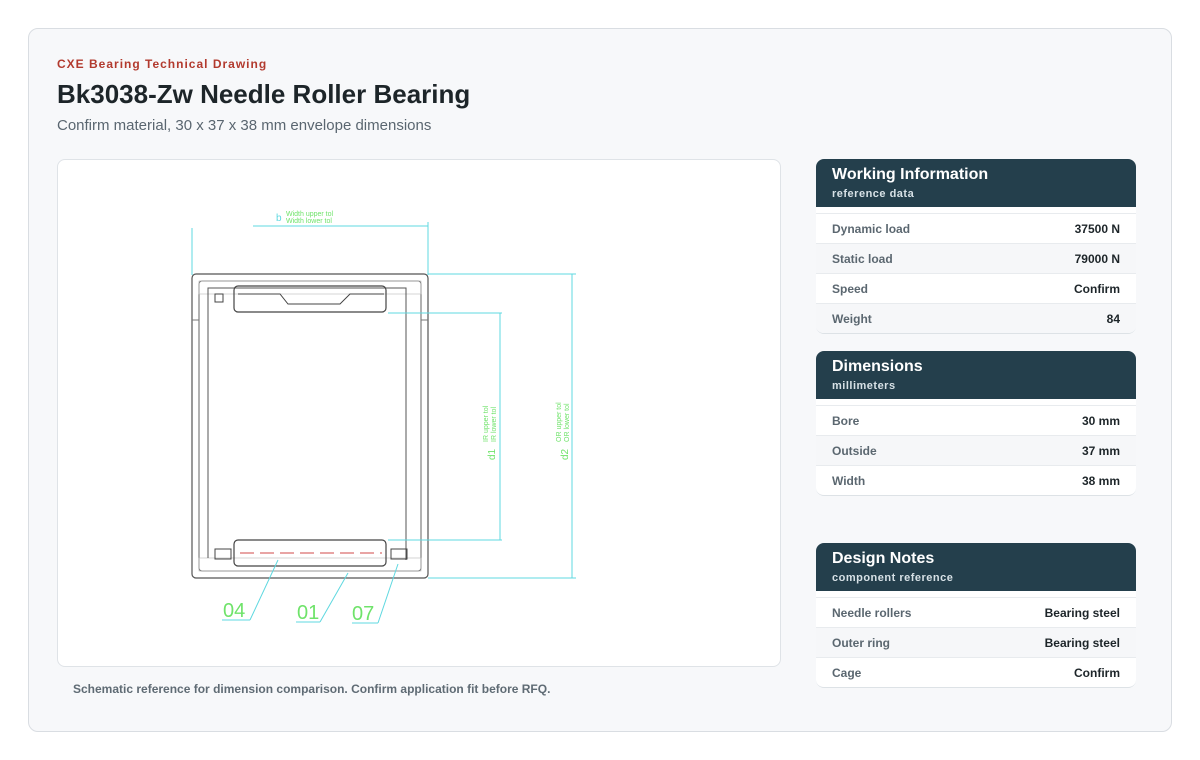 The image size is (1200, 760). What do you see at coordinates (279, 218) in the screenshot?
I see `width-label: b` at bounding box center [279, 218].